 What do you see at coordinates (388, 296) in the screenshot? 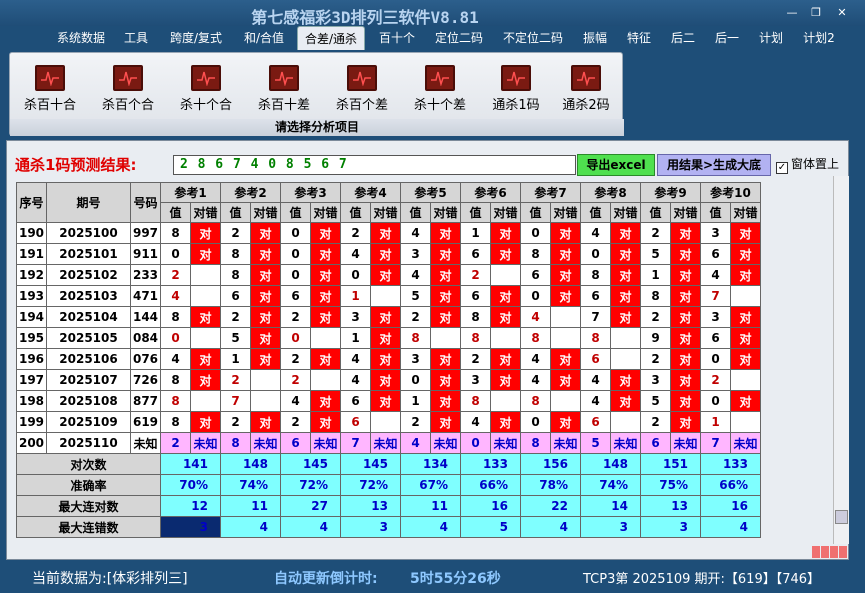
I see `table-row: 193 2025103 471 4 6 对 6 对 1 5 对 6 对 0 对 6 对 8 对 7` at bounding box center [388, 296].